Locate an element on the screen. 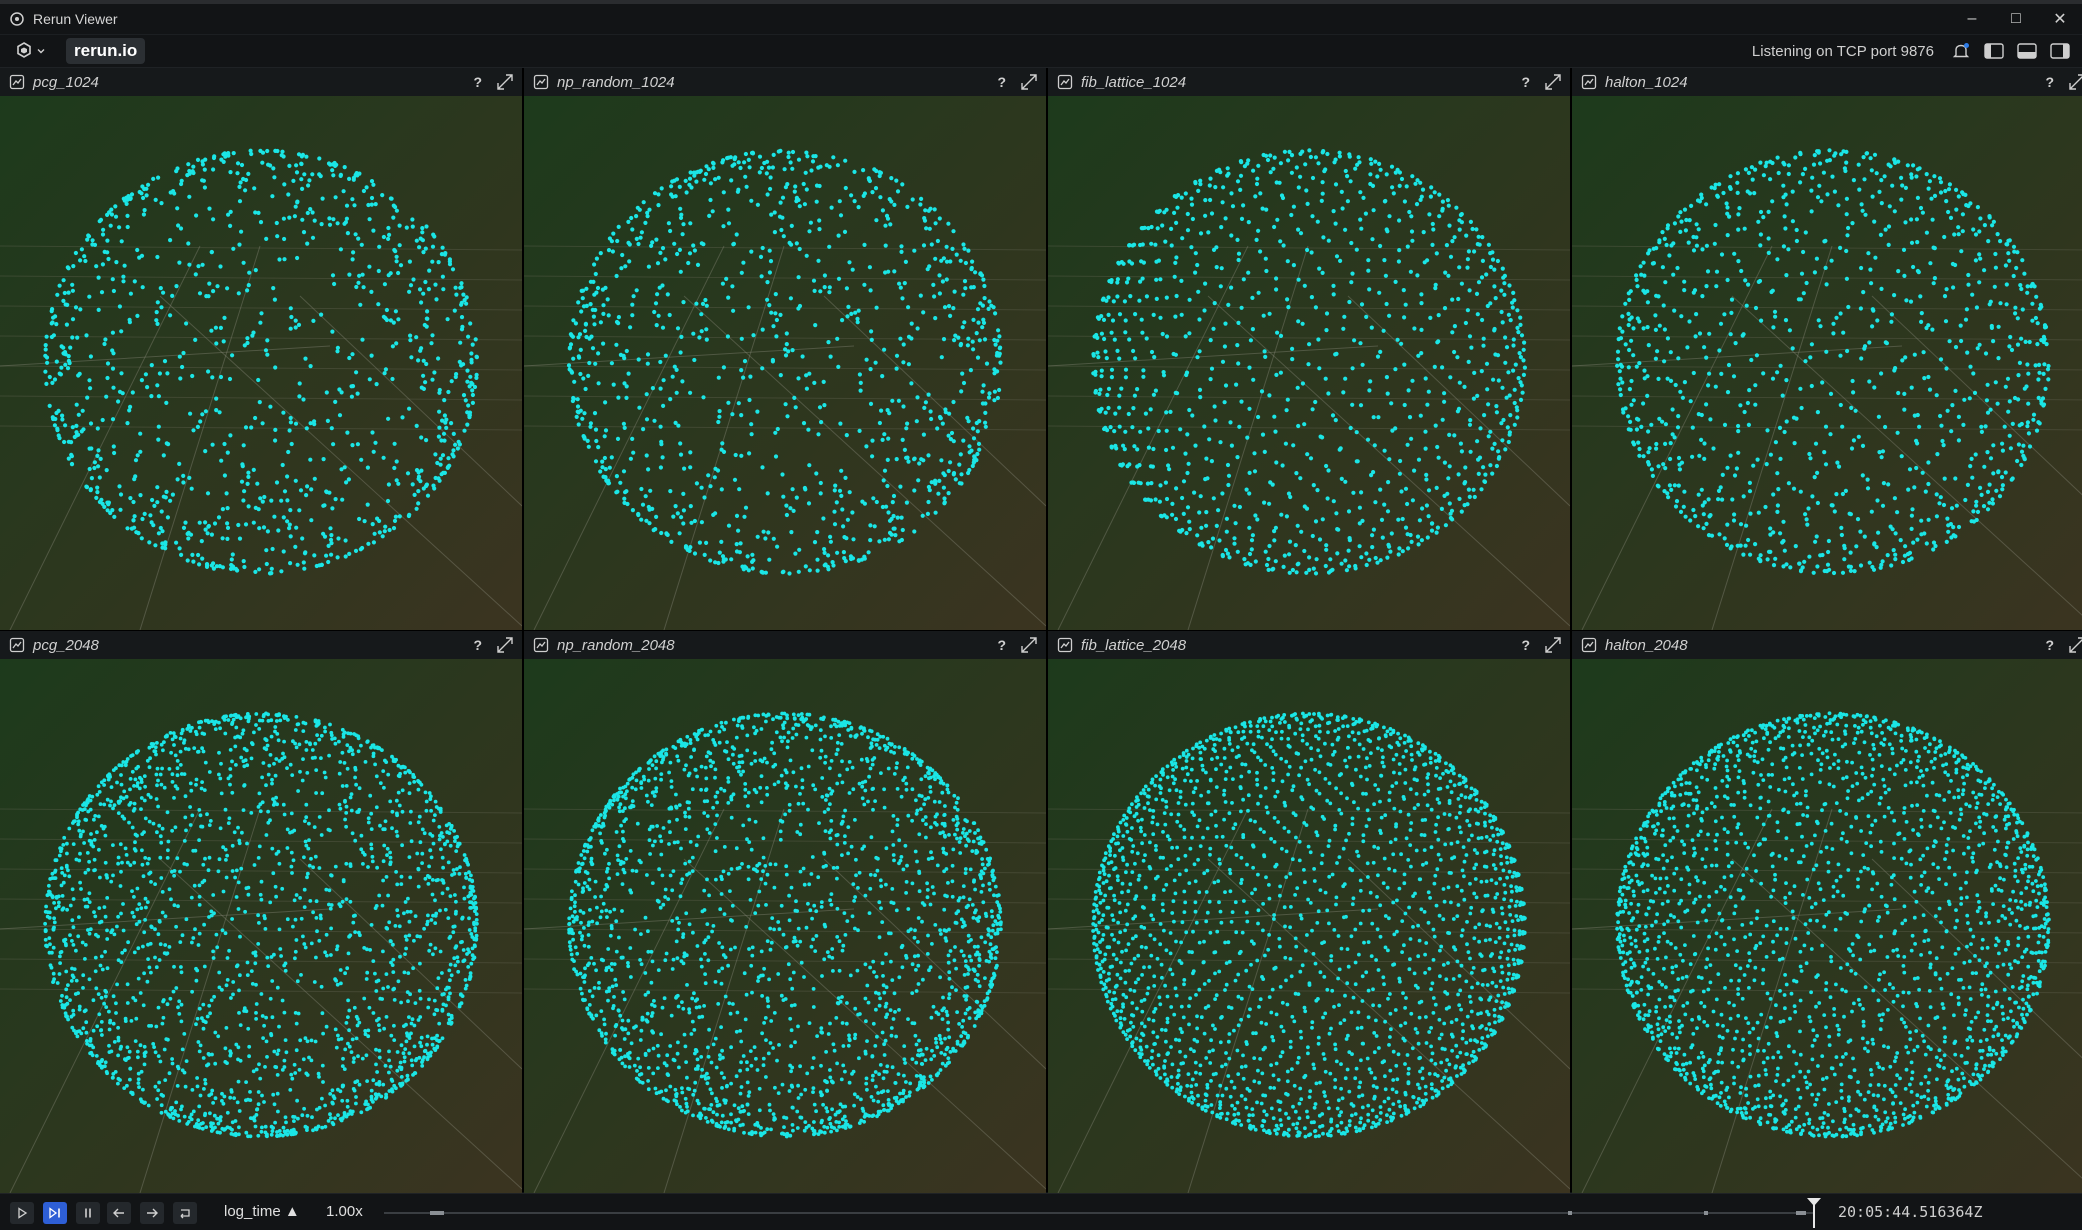 This screenshot has height=1230, width=2082. space-view: pcg_2048? is located at coordinates (261, 912).